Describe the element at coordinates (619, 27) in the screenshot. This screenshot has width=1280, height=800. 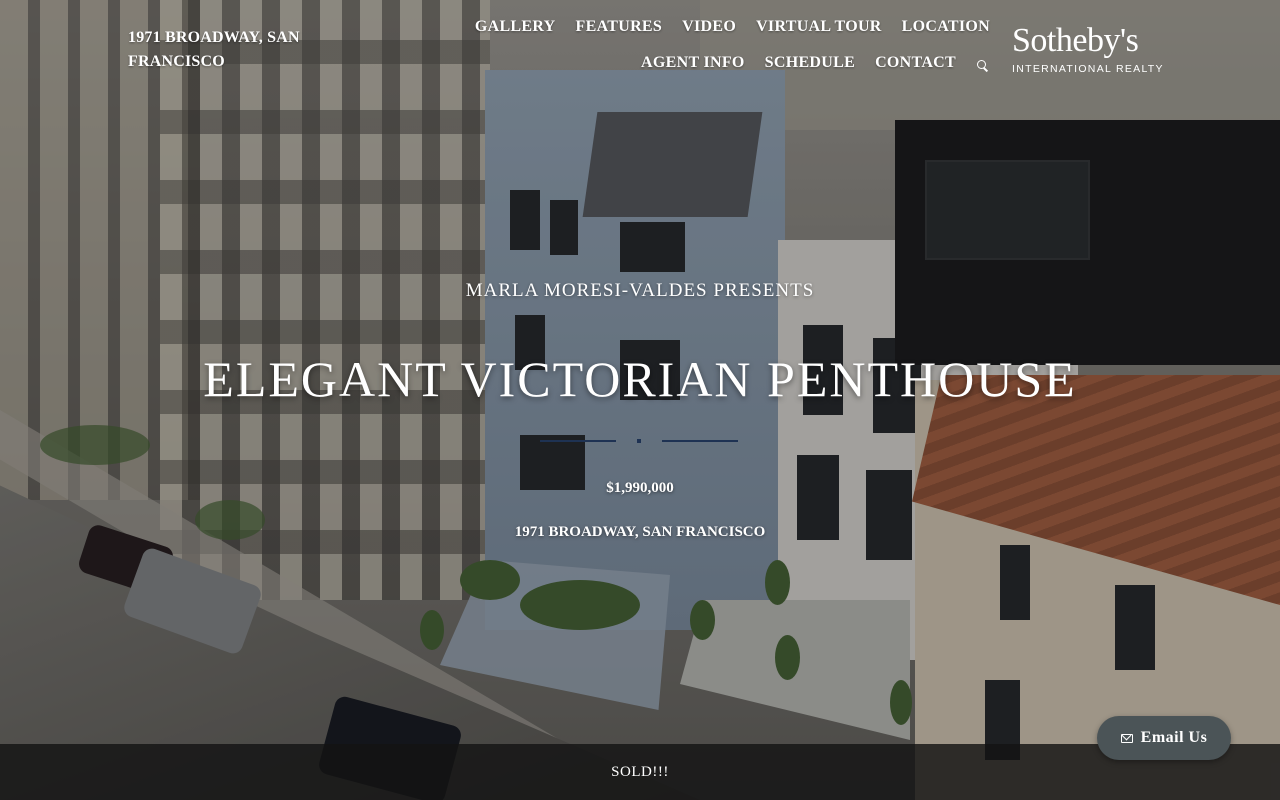
I see `nav-item-features: FEATURES` at that location.